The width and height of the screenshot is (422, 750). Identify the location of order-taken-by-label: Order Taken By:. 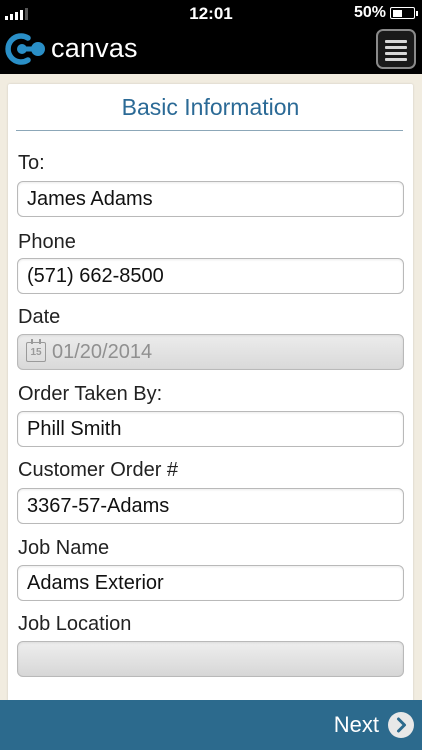
(90, 394).